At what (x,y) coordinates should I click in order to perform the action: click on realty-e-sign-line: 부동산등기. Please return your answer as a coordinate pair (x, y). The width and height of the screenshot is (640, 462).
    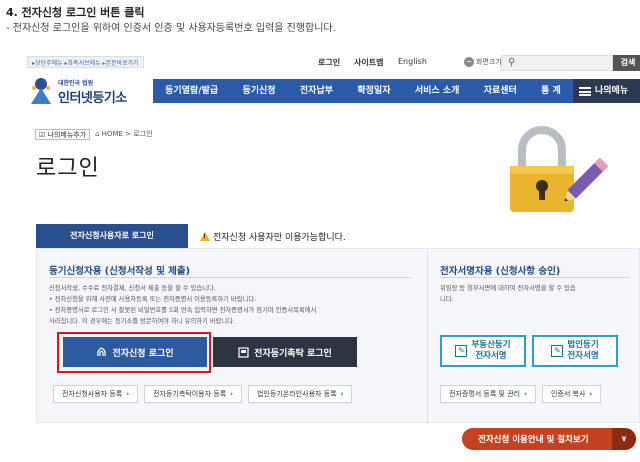
    Looking at the image, I should click on (491, 345).